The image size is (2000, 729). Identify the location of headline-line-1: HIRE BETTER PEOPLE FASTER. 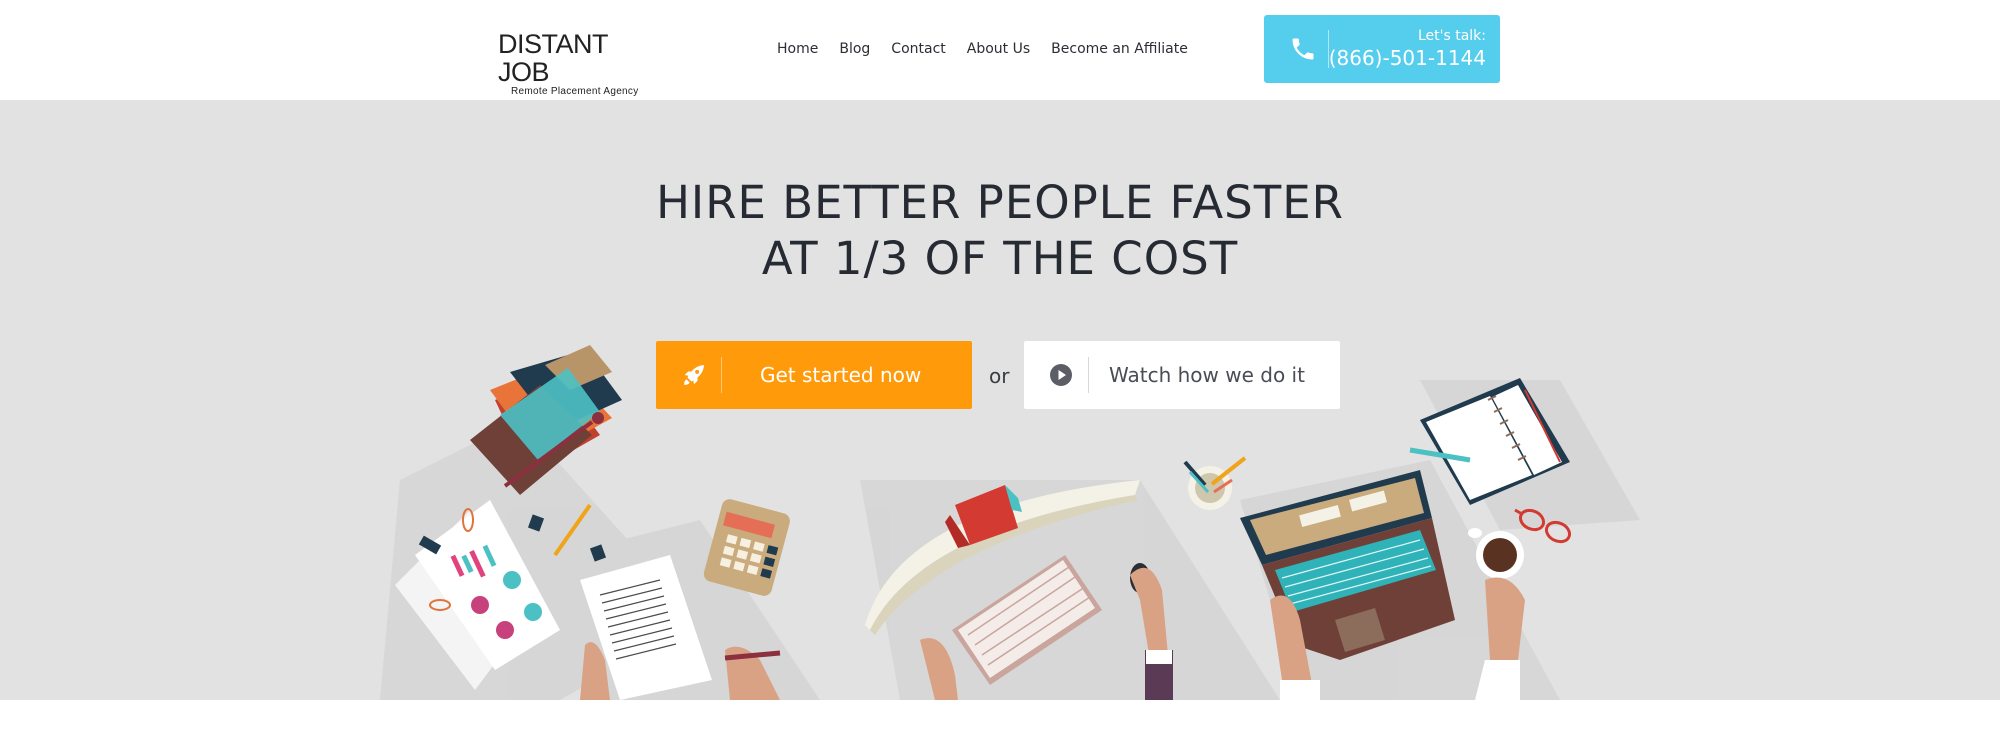
(1000, 202).